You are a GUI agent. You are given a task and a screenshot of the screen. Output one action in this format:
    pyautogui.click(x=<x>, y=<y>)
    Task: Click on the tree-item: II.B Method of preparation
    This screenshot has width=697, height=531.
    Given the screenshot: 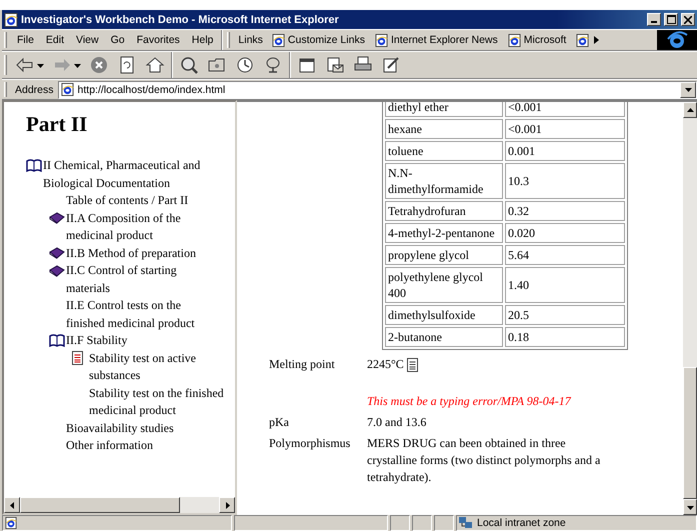 What is the action you would take?
    pyautogui.click(x=137, y=253)
    